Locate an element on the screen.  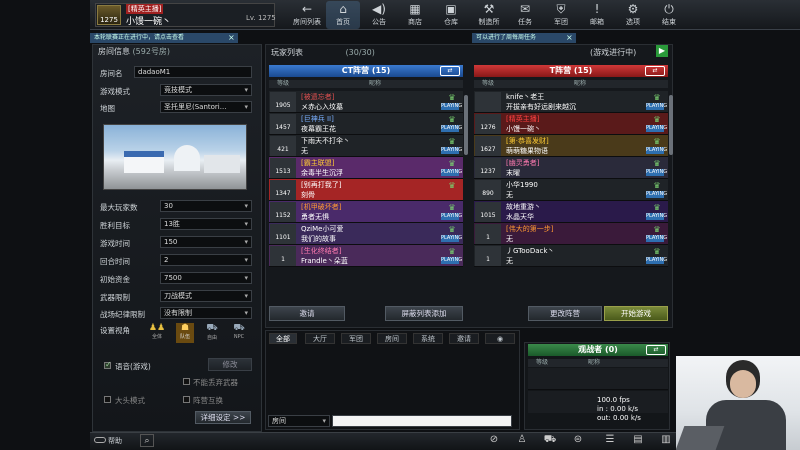
player-title: [第·恭喜发财] is located at coordinates (527, 141).